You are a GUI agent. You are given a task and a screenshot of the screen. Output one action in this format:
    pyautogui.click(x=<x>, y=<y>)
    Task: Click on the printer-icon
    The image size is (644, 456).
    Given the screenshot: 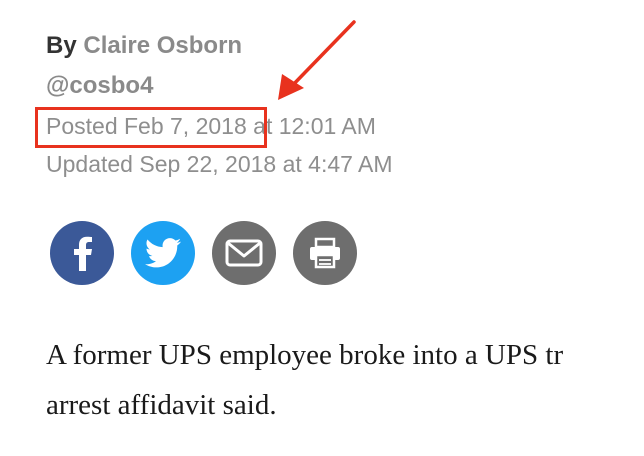 What is the action you would take?
    pyautogui.click(x=325, y=253)
    